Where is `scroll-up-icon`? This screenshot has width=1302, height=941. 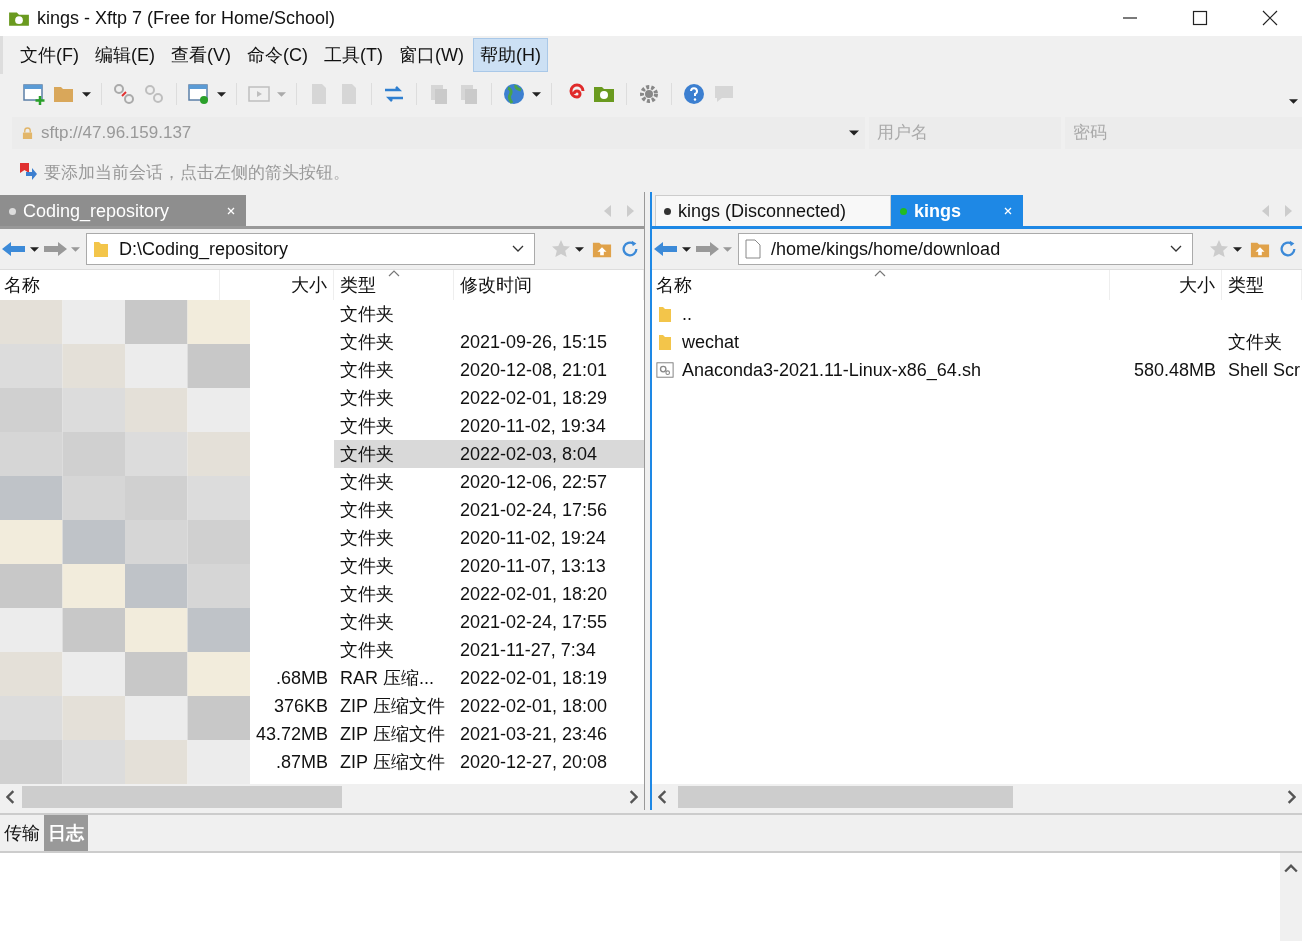 scroll-up-icon is located at coordinates (1291, 868).